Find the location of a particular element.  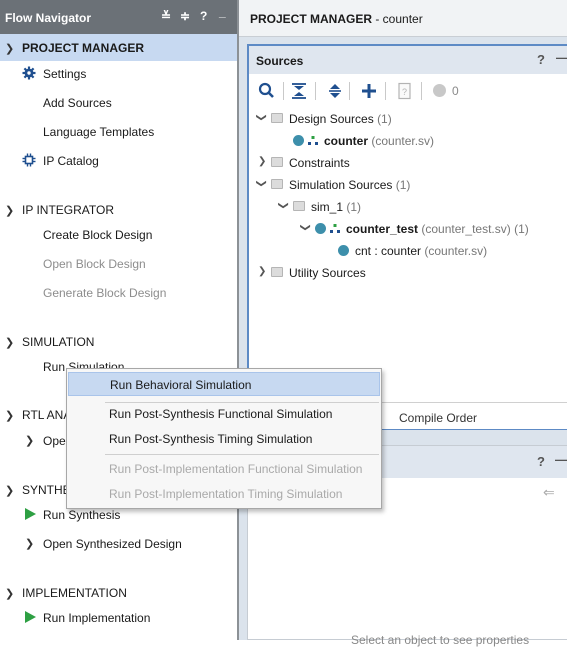

tree-label-text: Utility Sources is located at coordinates (327, 273).